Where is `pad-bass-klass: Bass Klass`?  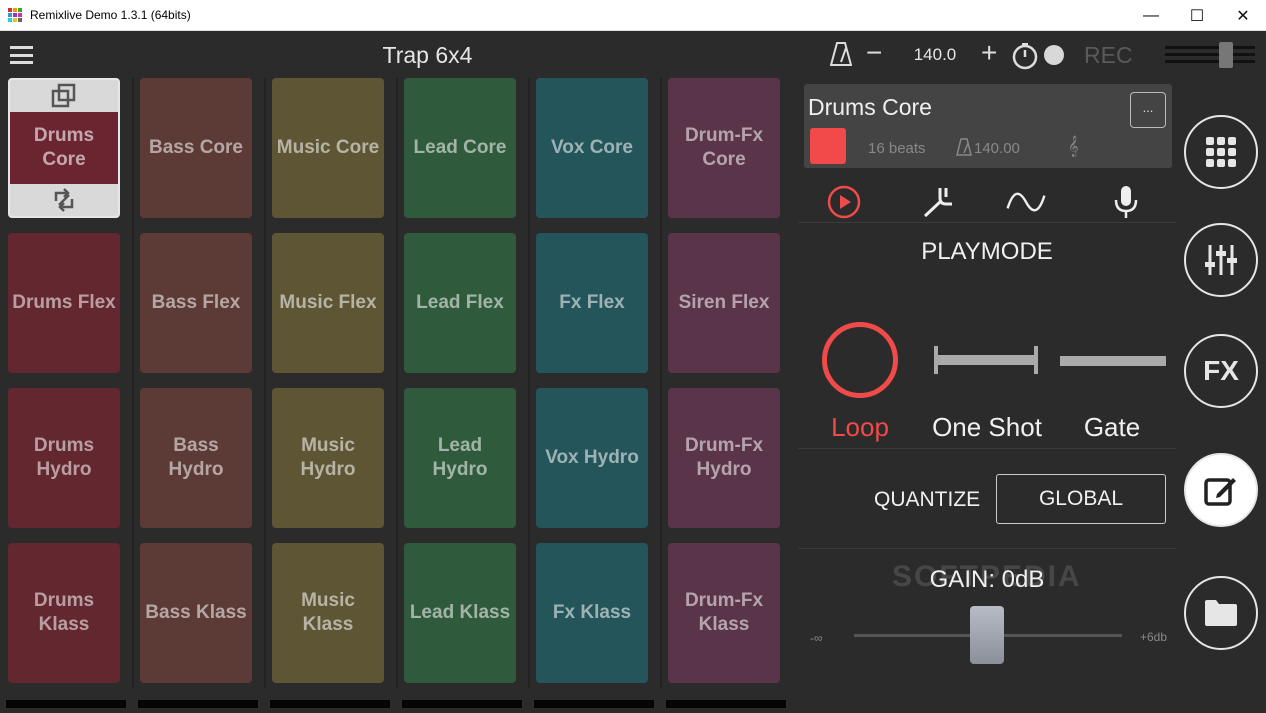
pad-bass-klass: Bass Klass is located at coordinates (196, 613).